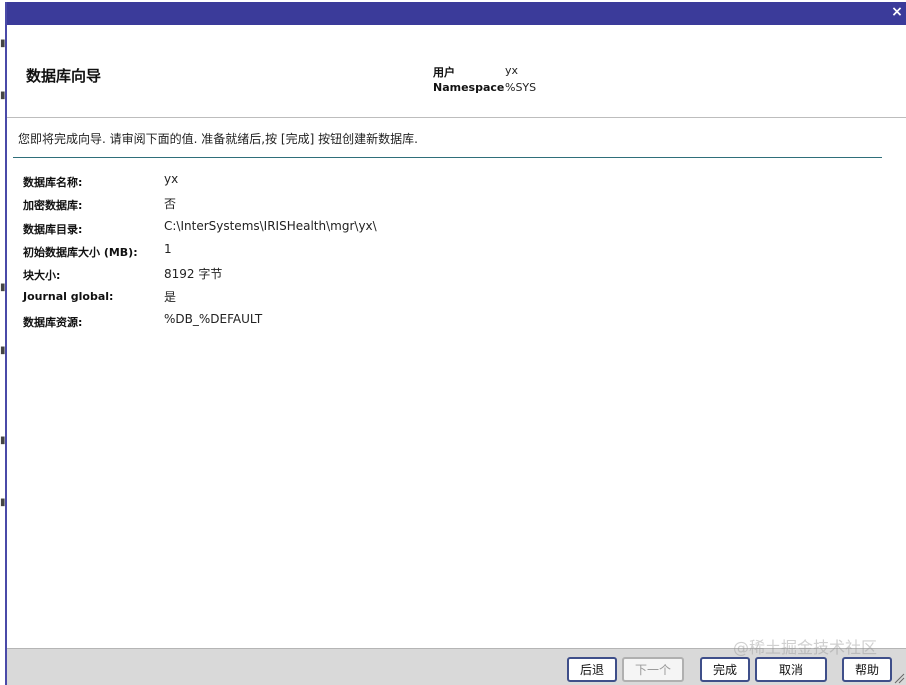 The width and height of the screenshot is (906, 685). What do you see at coordinates (80, 252) in the screenshot?
I see `summary-label: 初始数据库大小 (MB):` at bounding box center [80, 252].